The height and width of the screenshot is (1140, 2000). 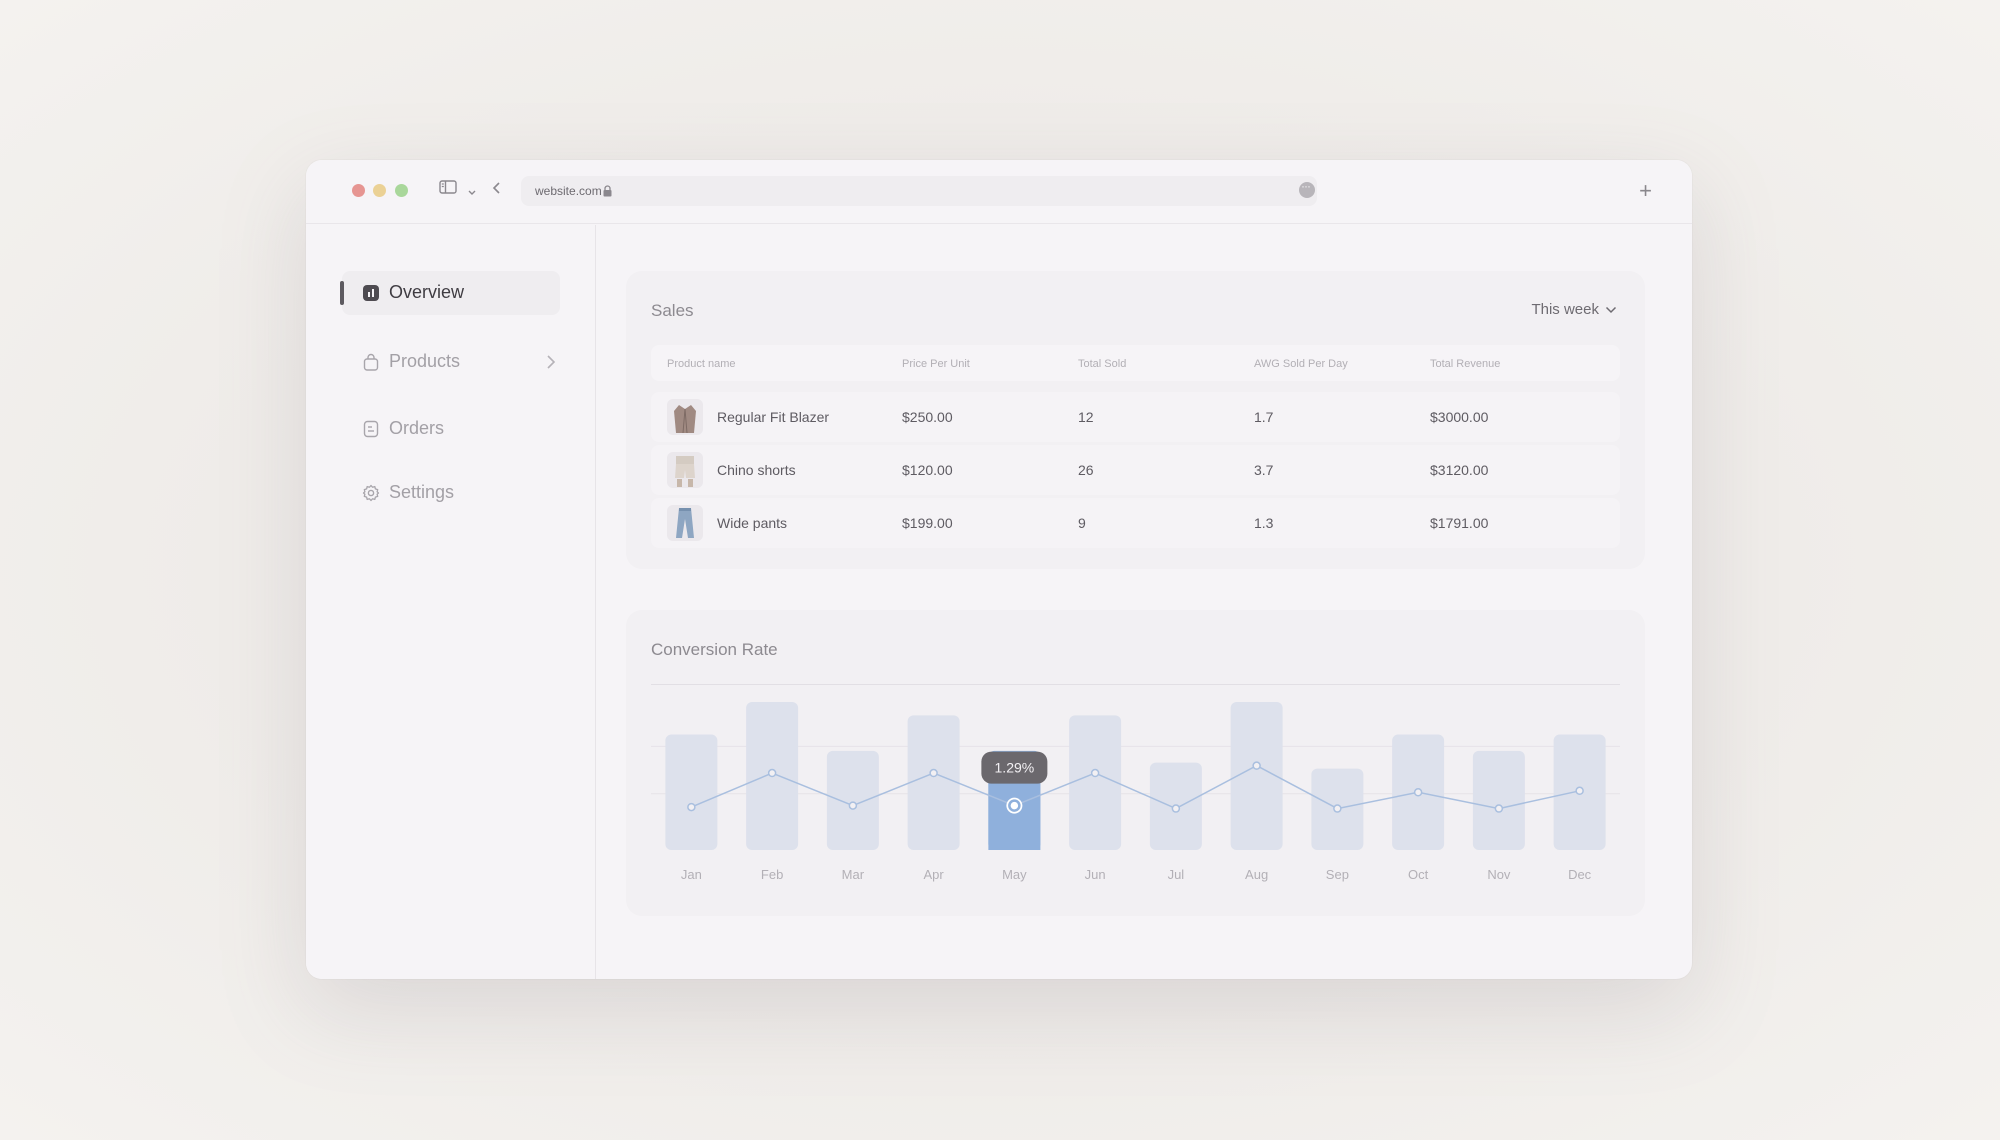 I want to click on bar-jun, so click(x=1095, y=782).